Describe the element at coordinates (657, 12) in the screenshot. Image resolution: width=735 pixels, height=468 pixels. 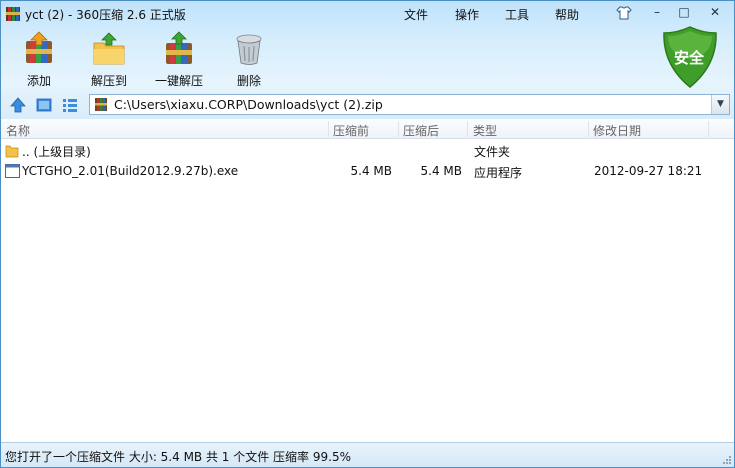
I see `minimize-button: –` at that location.